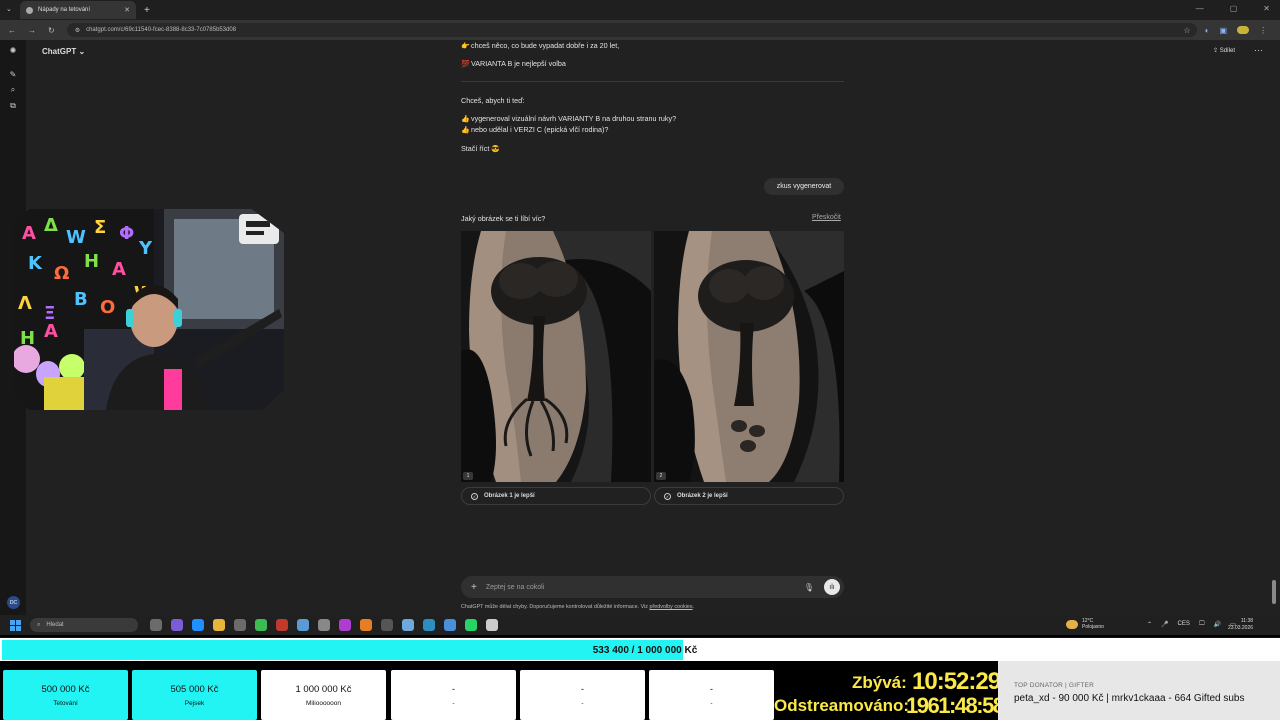  I want to click on weather-widget: 12°C Polojasno, so click(1085, 624).